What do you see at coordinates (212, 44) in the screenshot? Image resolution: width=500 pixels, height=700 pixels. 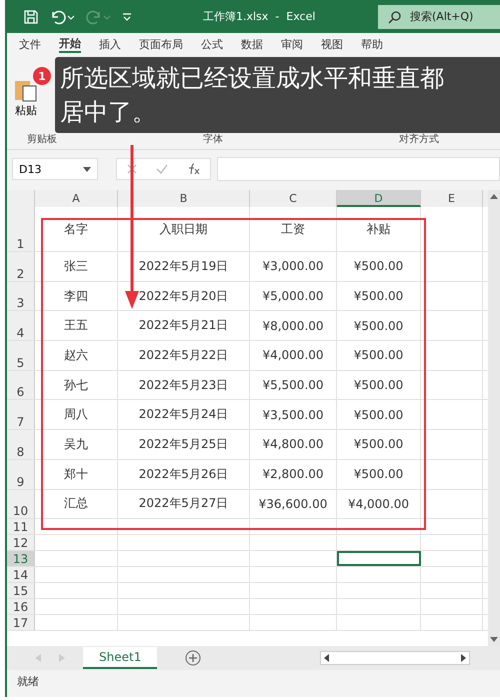 I see `ribbon-tab: 公式` at bounding box center [212, 44].